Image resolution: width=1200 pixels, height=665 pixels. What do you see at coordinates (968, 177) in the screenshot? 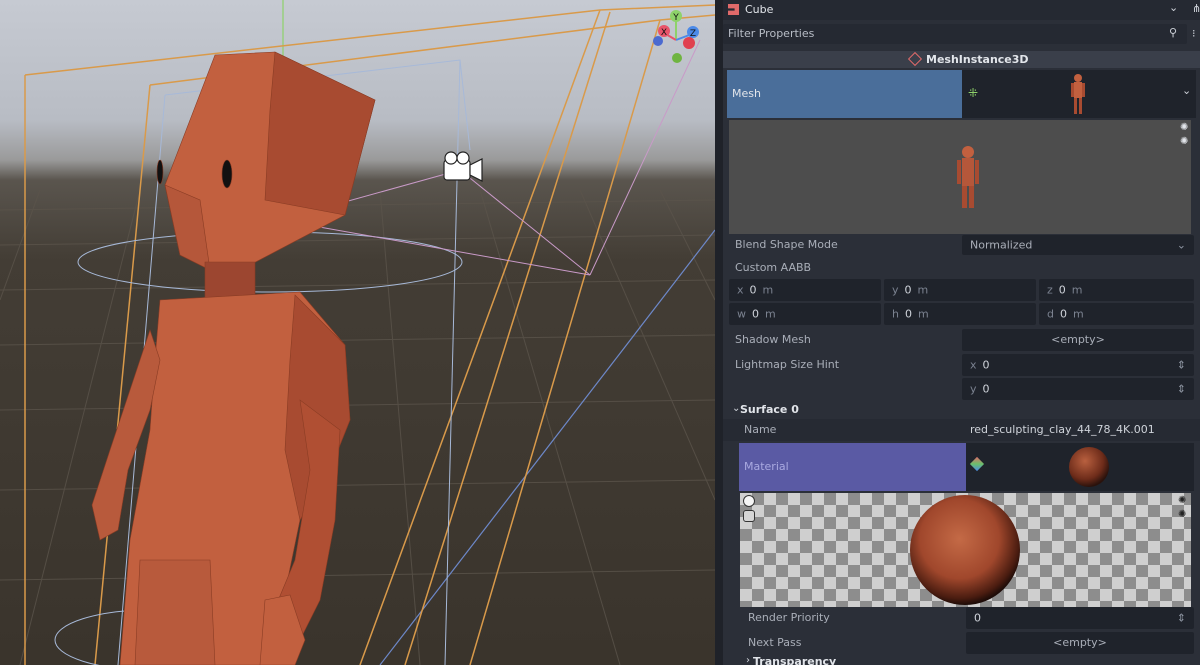
I see `mesh-preview-figure` at bounding box center [968, 177].